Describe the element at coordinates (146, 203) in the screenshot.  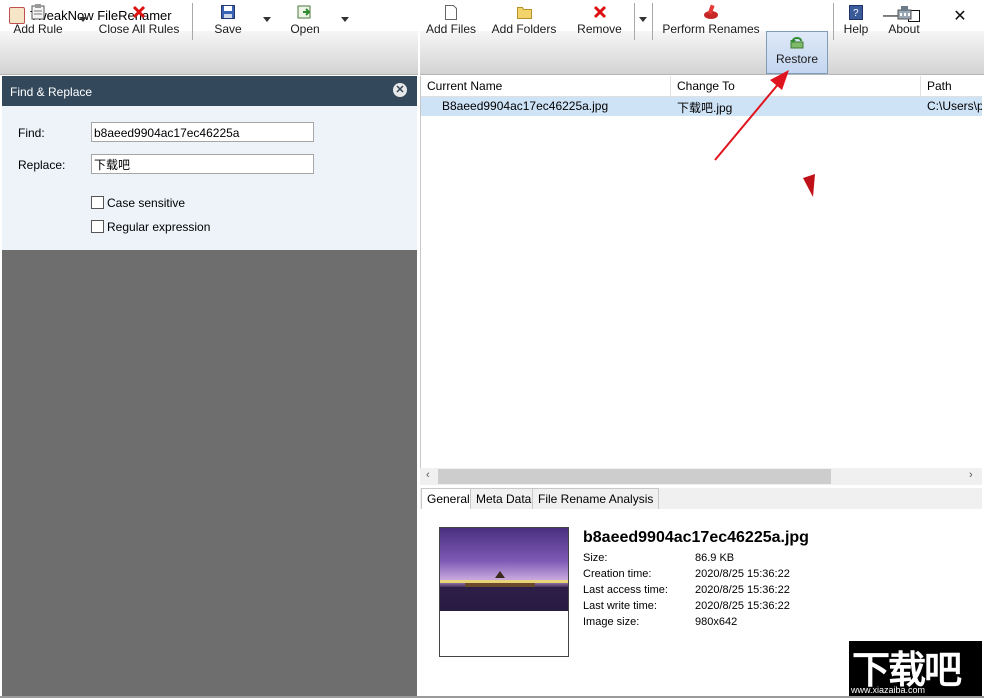
I see `case-sensitive-label: Case sensitive` at that location.